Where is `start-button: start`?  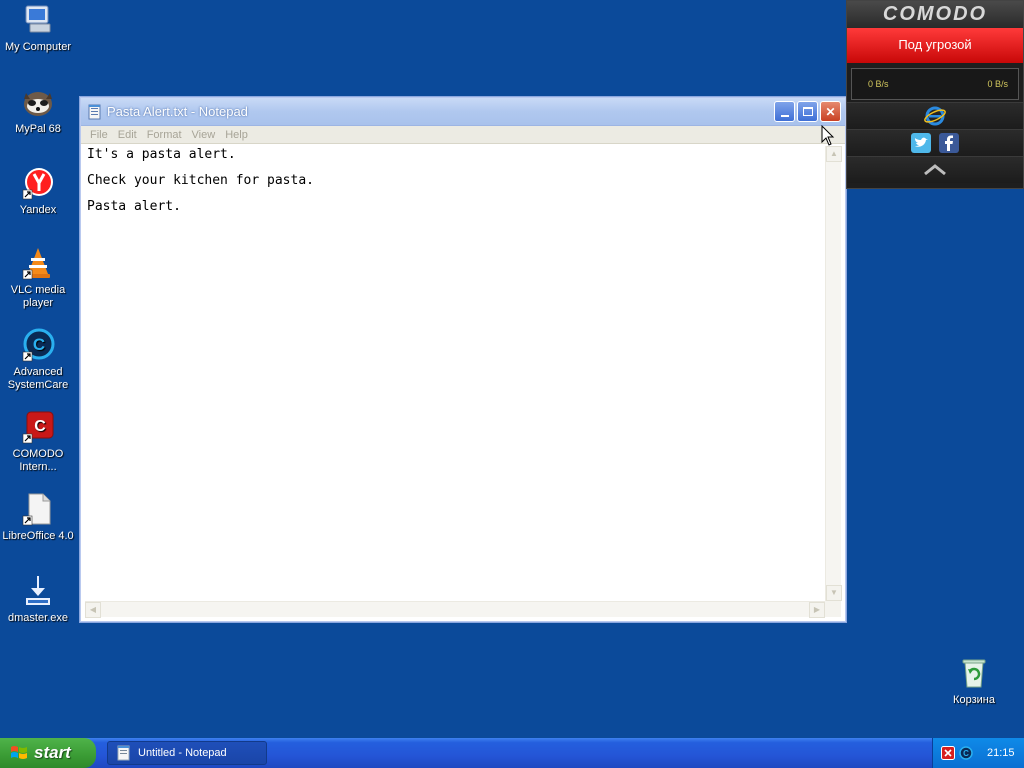 start-button: start is located at coordinates (48, 753).